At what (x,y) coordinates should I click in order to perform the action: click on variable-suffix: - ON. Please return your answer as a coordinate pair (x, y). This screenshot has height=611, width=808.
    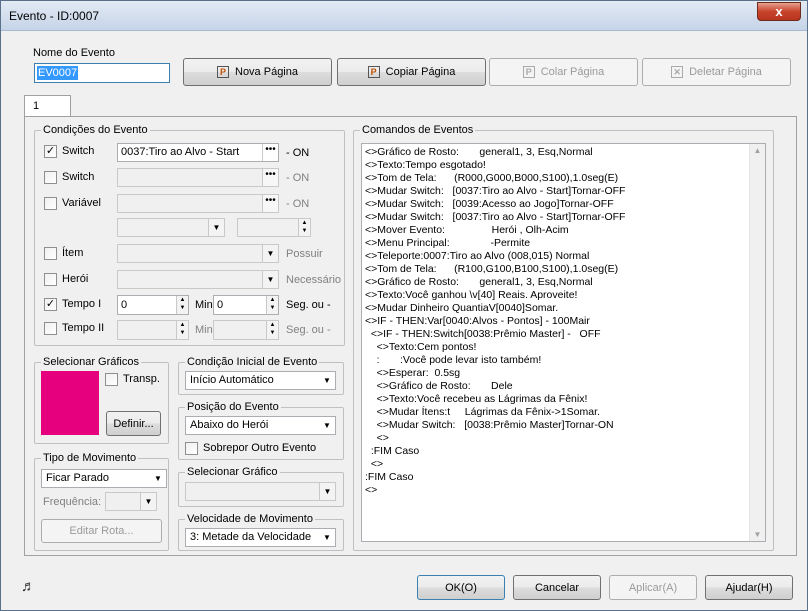
    Looking at the image, I should click on (298, 204).